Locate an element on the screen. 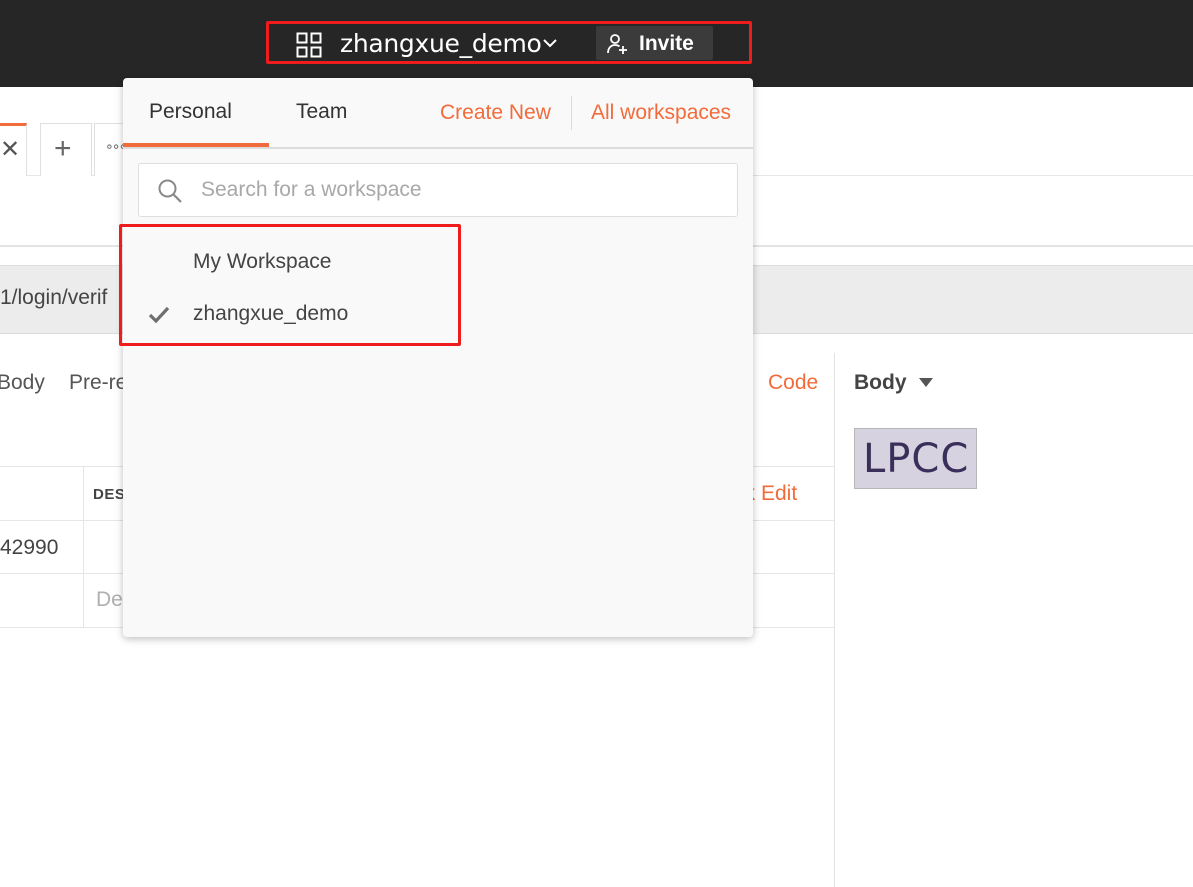 This screenshot has height=887, width=1193. more-tabs-button: ∘∘∘ is located at coordinates (110, 149).